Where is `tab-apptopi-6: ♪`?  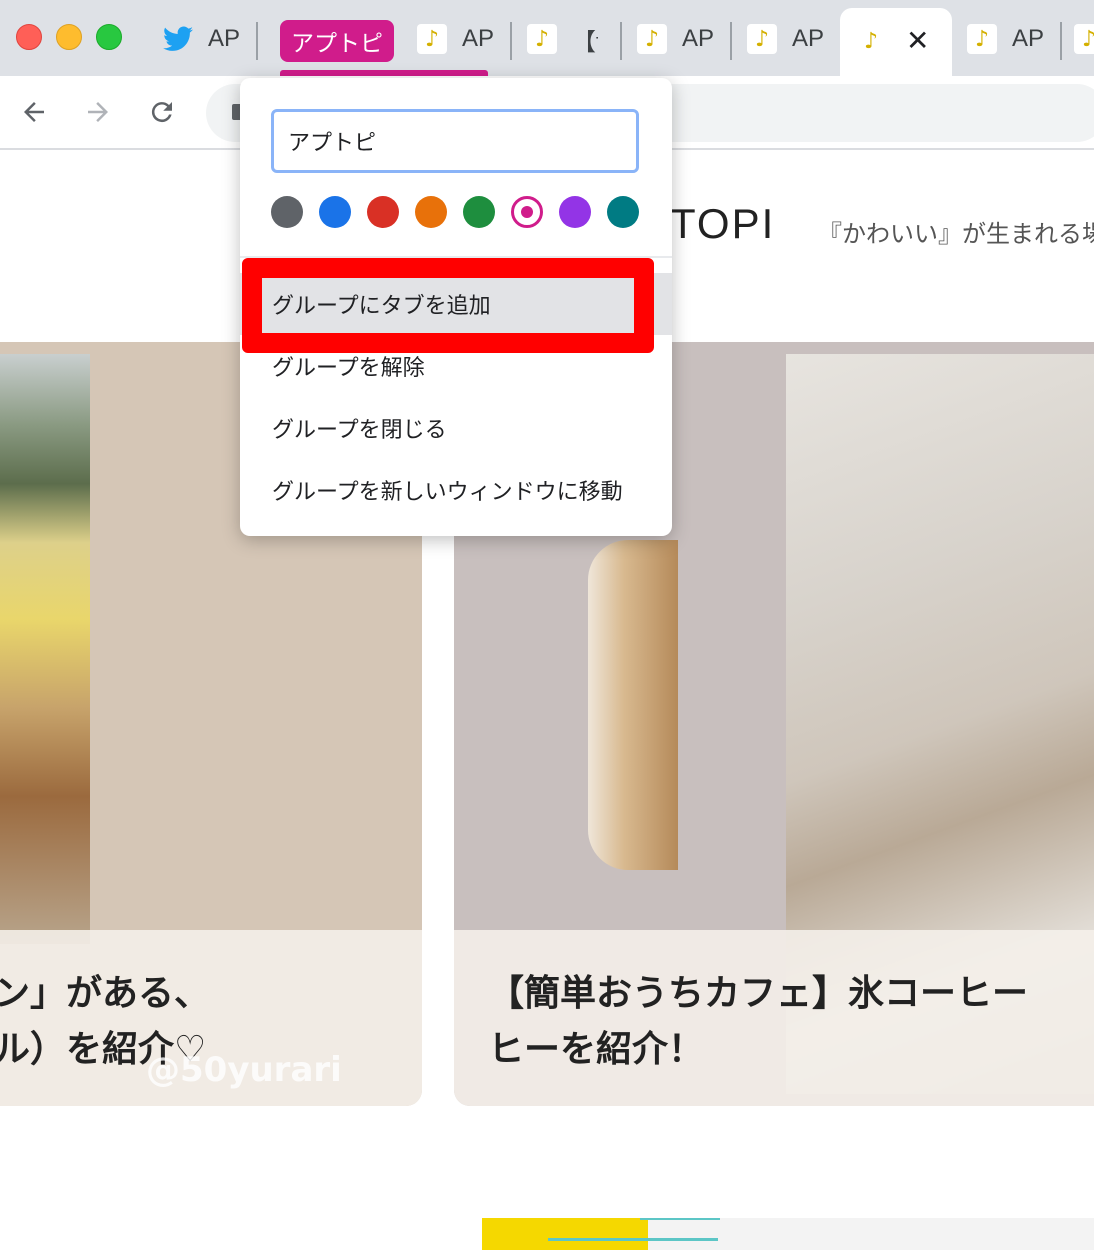 tab-apptopi-6: ♪ is located at coordinates (1084, 39).